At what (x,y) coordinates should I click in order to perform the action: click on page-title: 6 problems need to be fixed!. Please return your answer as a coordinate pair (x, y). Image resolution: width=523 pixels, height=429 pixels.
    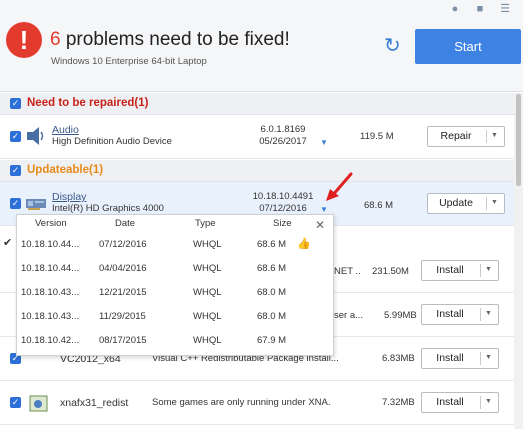
    Looking at the image, I should click on (170, 40).